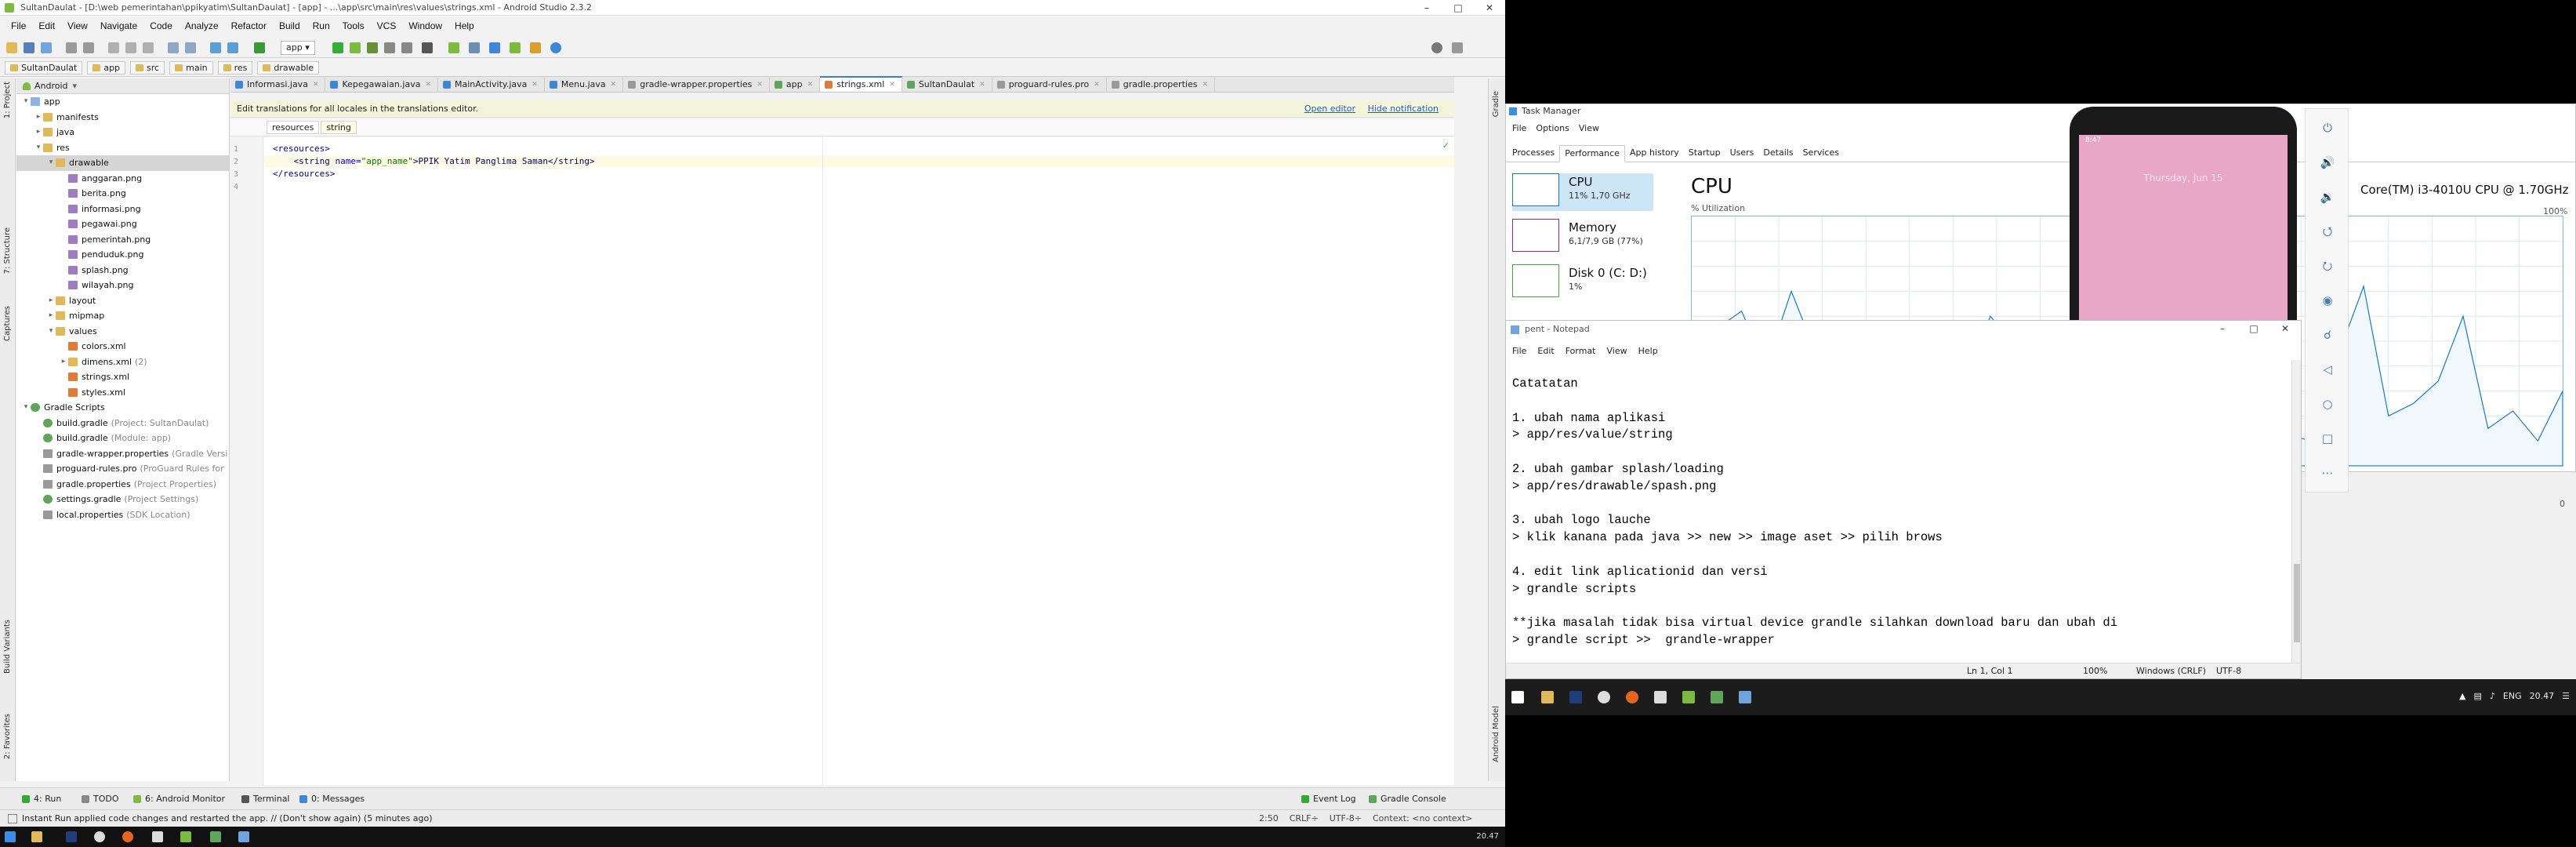 Image resolution: width=2576 pixels, height=847 pixels. Describe the element at coordinates (88, 47) in the screenshot. I see `redo-icon` at that location.